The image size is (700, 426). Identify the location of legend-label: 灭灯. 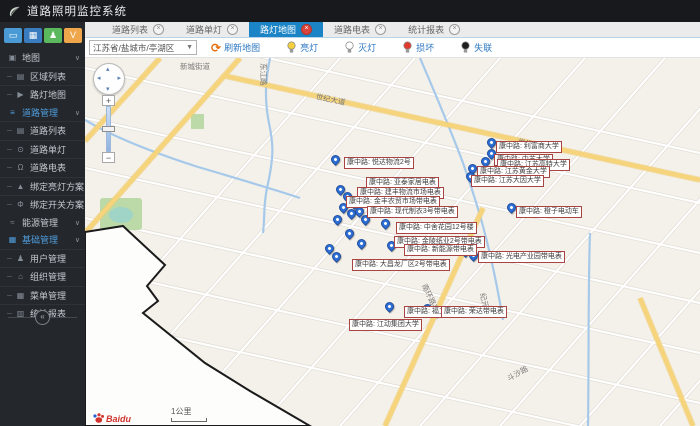
(367, 48).